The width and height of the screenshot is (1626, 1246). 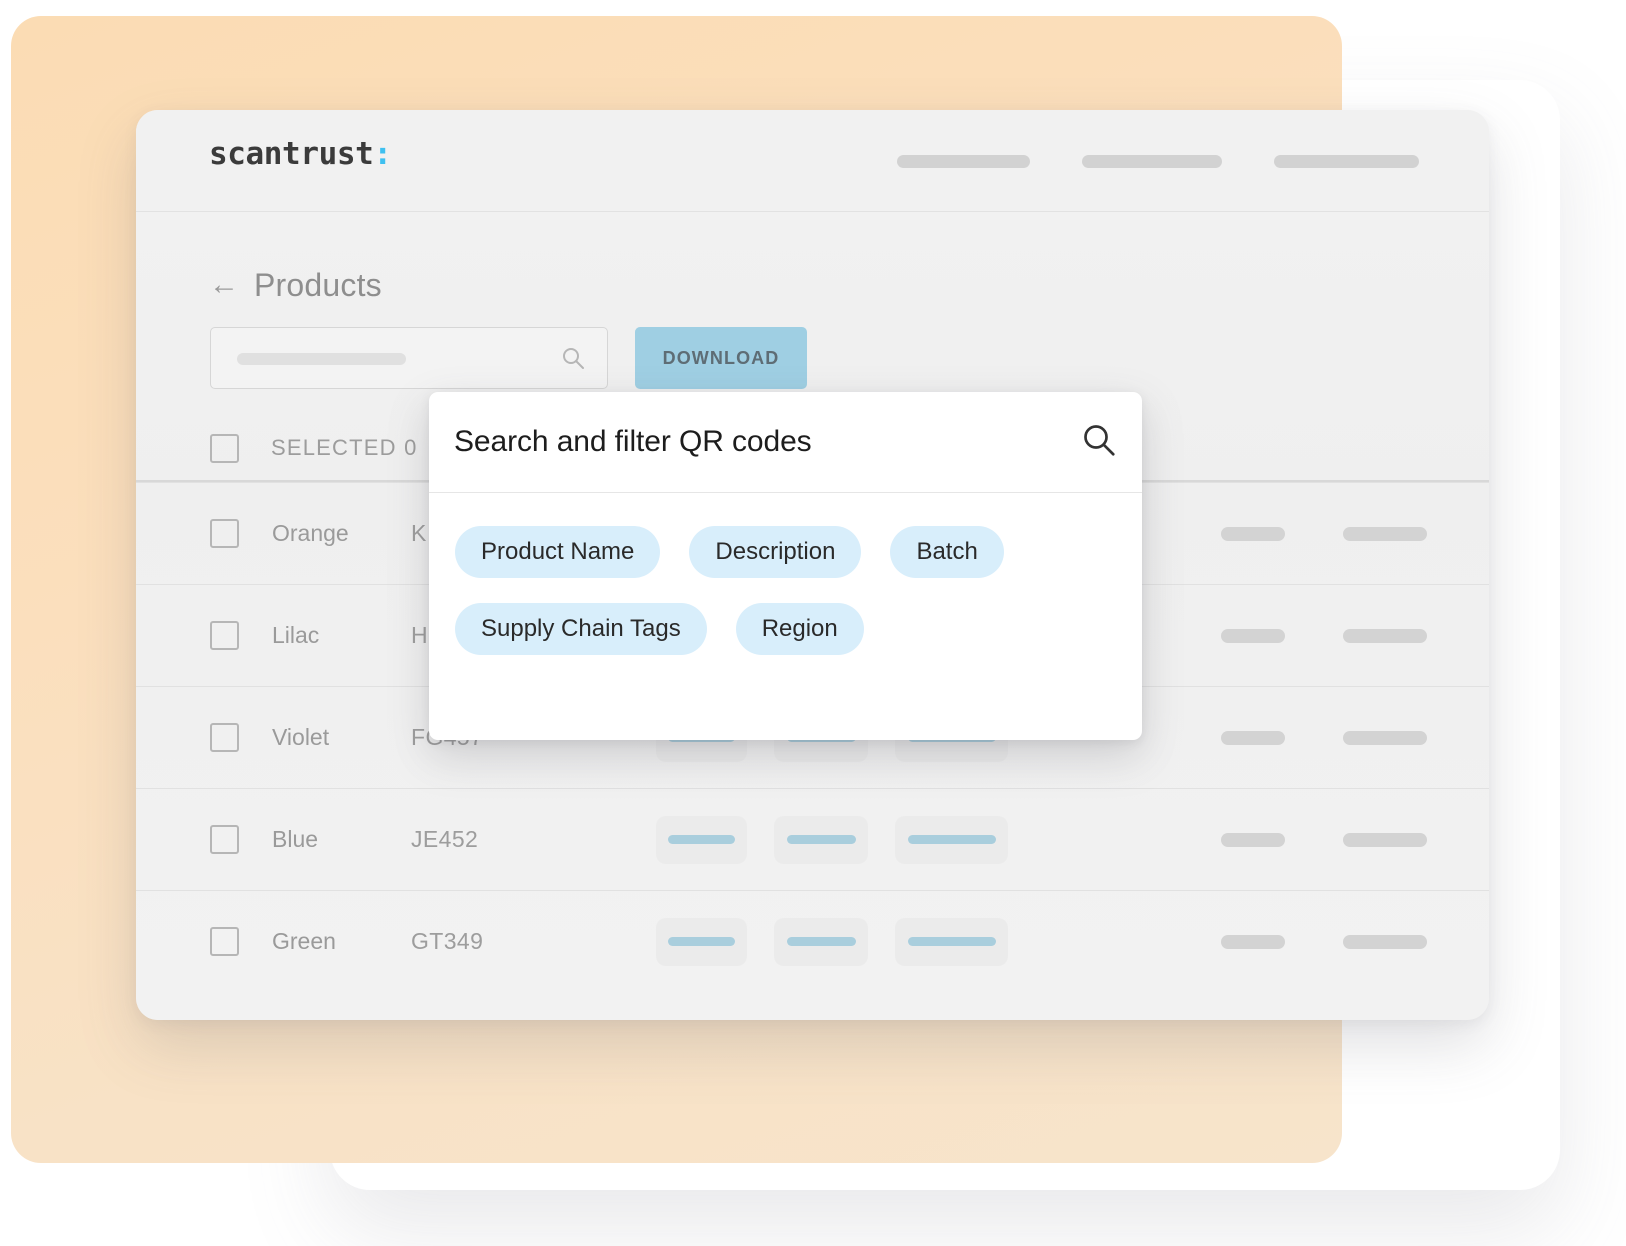 What do you see at coordinates (296, 635) in the screenshot?
I see `row-product-name: Lilac` at bounding box center [296, 635].